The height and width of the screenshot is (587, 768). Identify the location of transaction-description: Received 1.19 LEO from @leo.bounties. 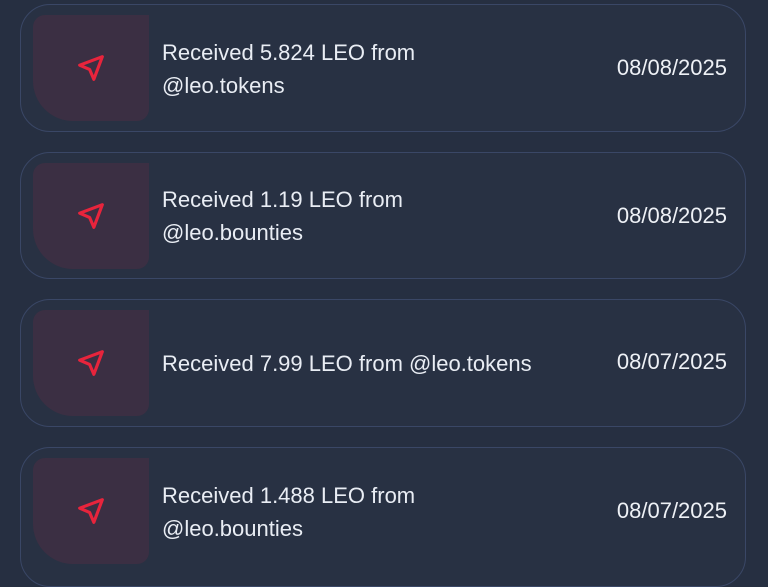
(282, 216).